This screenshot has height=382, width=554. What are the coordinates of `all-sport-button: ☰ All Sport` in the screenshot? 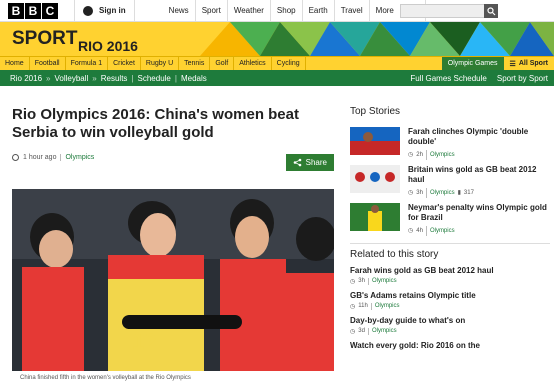 It's located at (528, 63).